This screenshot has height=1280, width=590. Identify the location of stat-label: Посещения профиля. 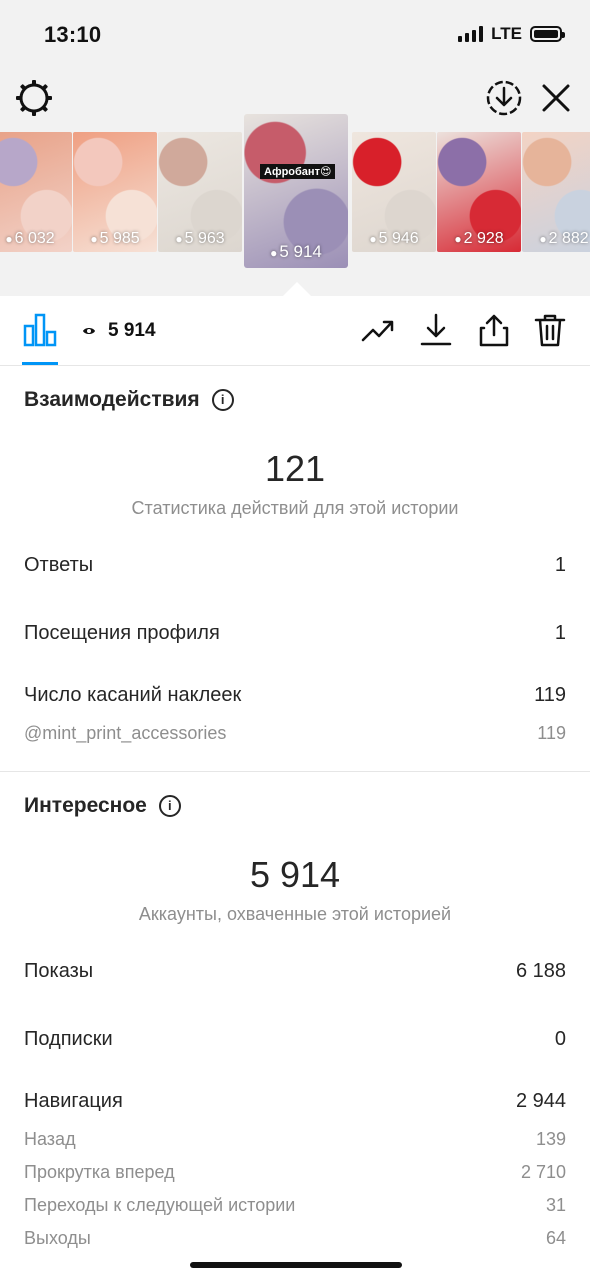
(122, 633).